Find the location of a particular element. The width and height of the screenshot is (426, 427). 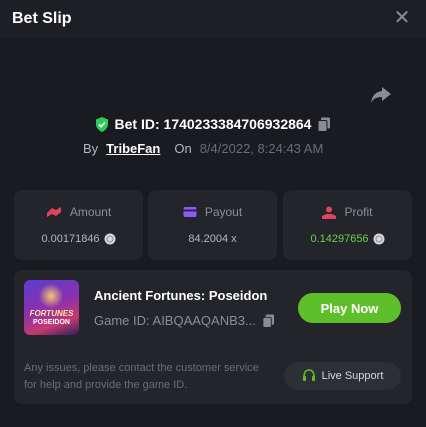

amount-icon is located at coordinates (53, 212).